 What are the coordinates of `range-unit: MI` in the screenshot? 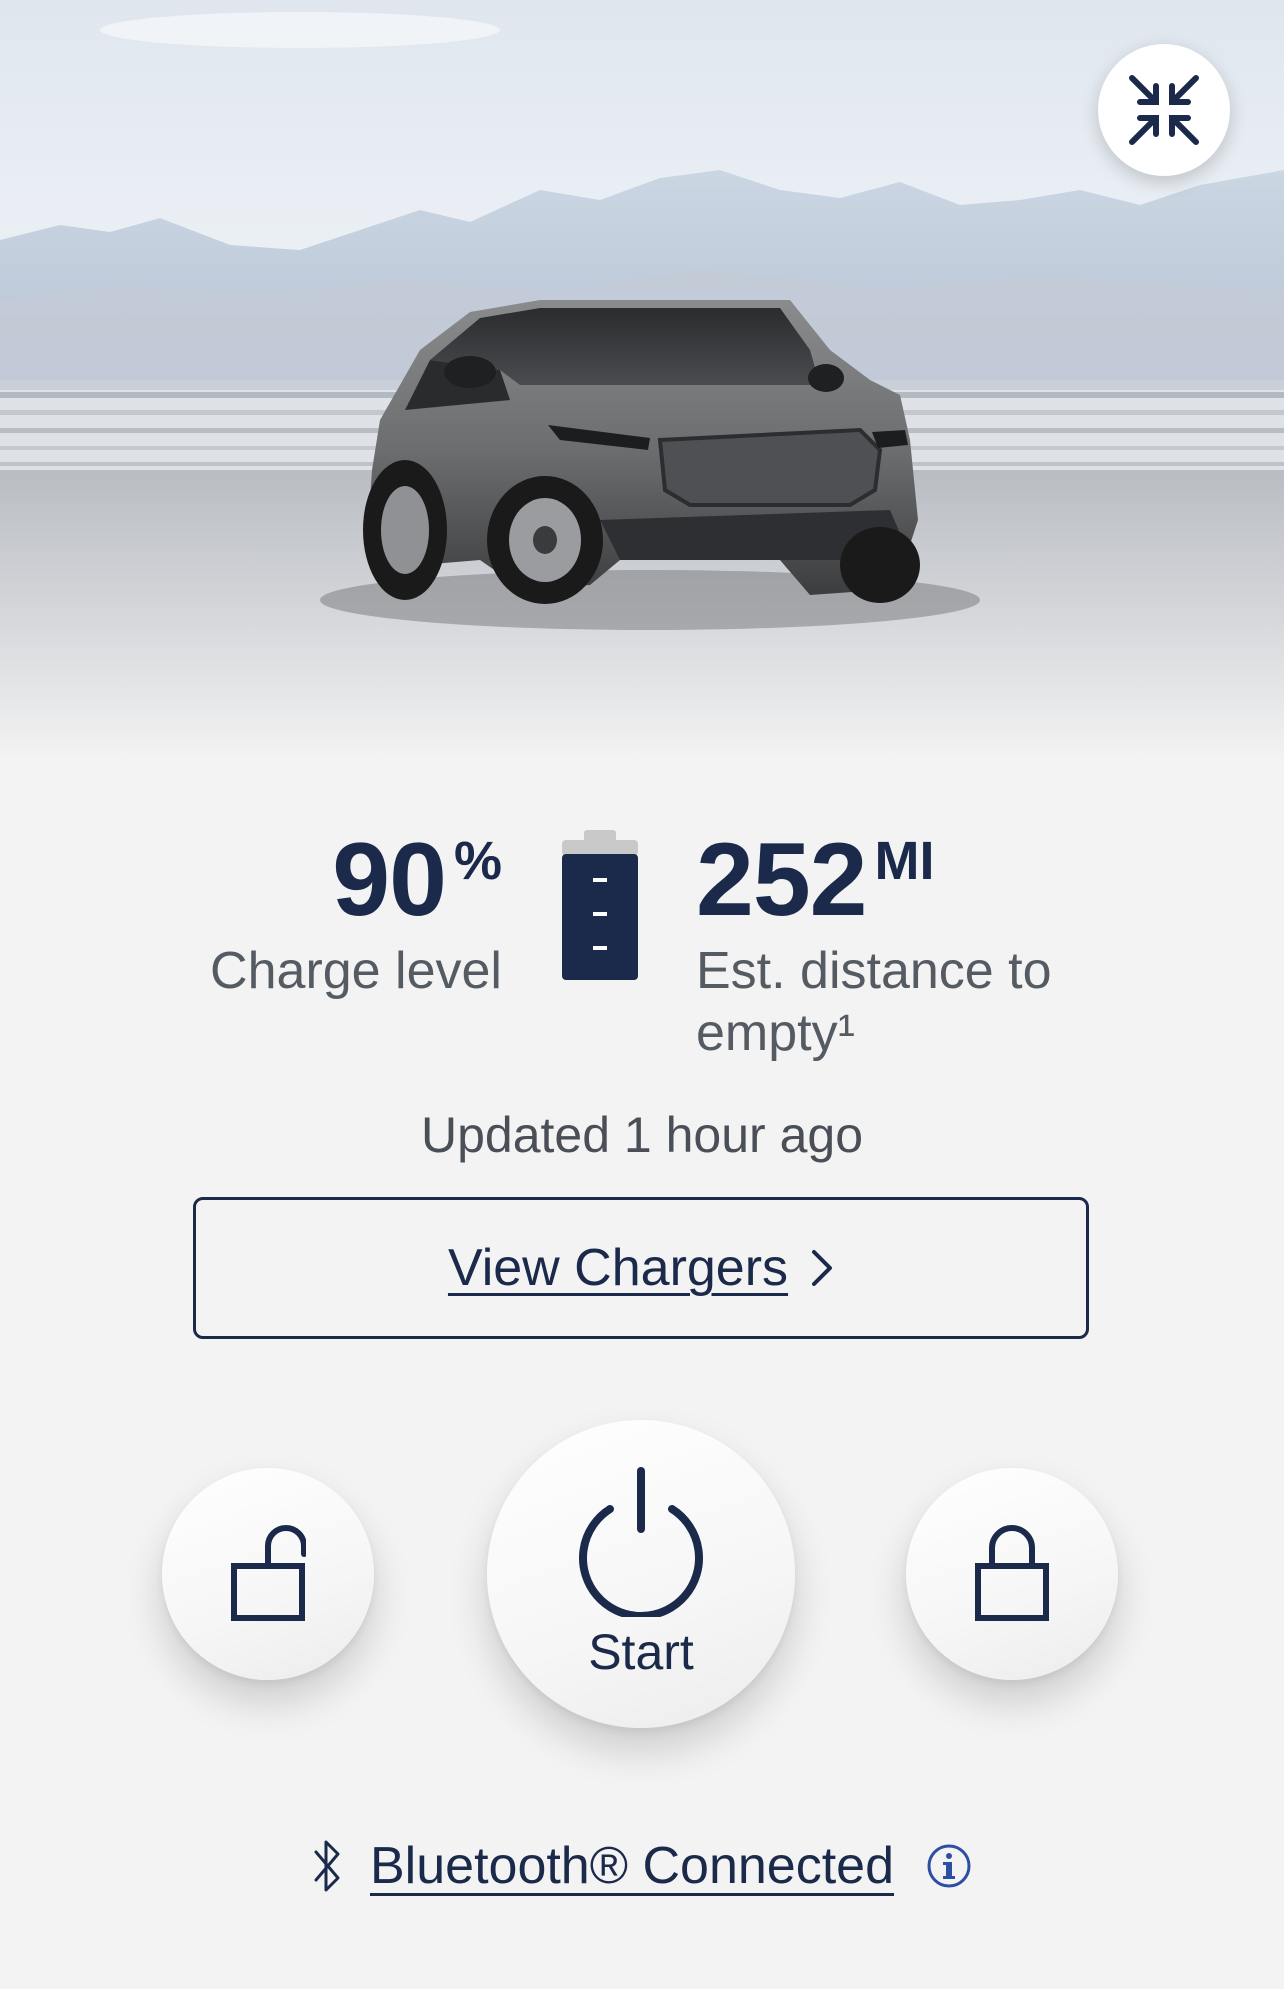 It's located at (904, 861).